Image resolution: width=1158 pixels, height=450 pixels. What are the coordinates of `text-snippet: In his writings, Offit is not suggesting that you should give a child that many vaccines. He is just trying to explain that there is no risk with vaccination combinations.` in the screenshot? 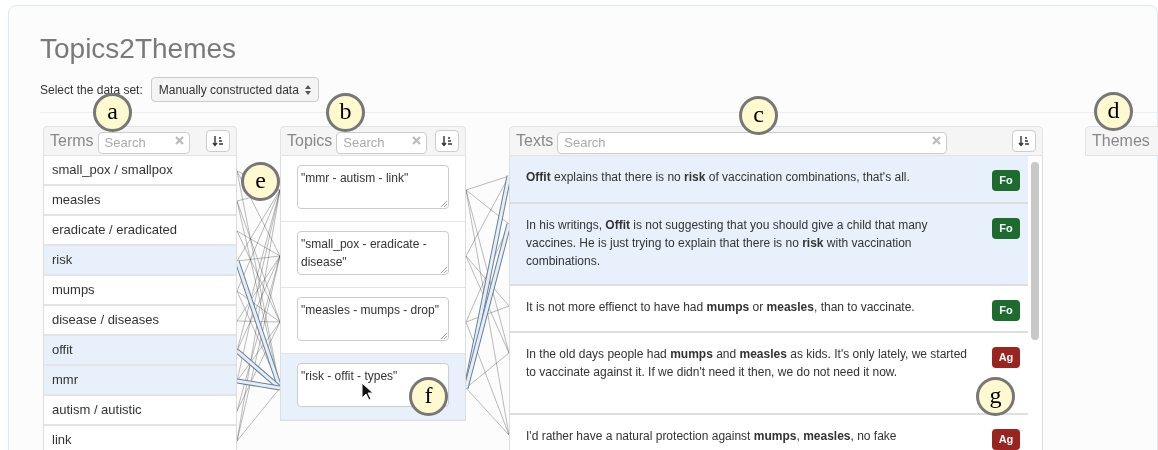 It's located at (727, 243).